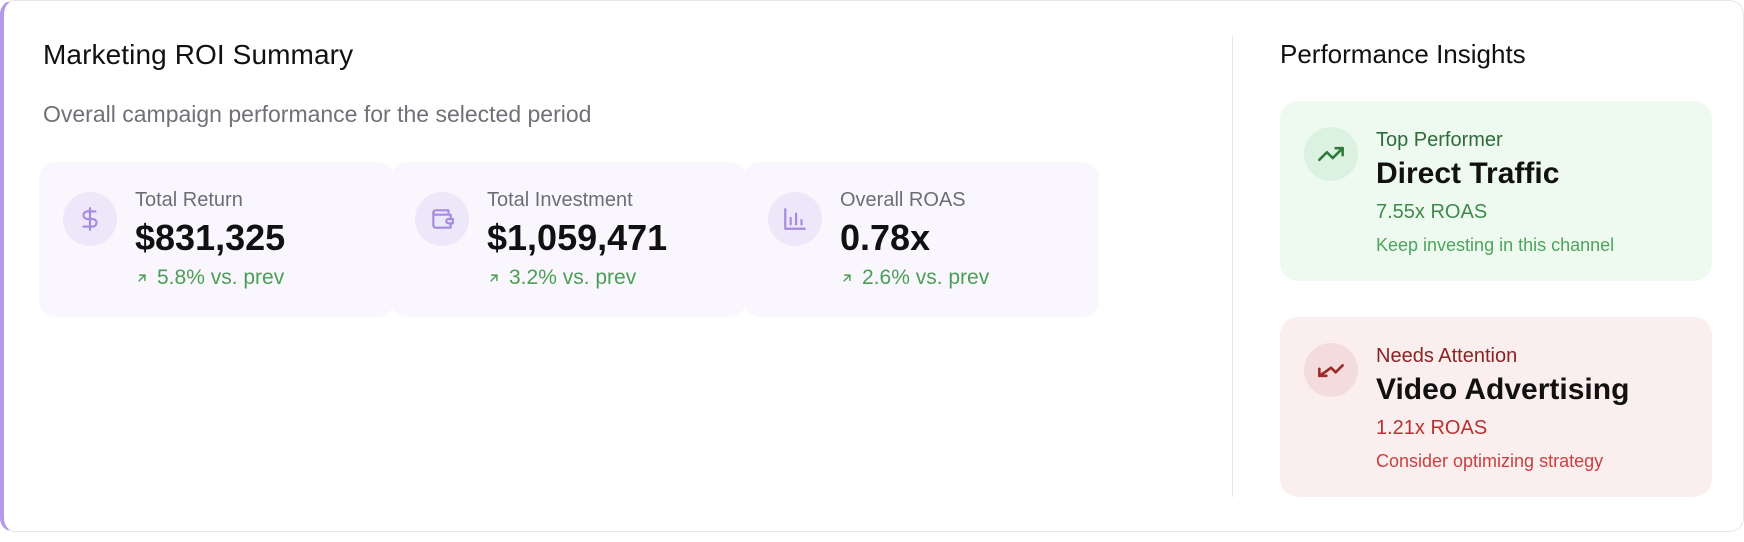  What do you see at coordinates (560, 200) in the screenshot?
I see `metric-label: Total Investment` at bounding box center [560, 200].